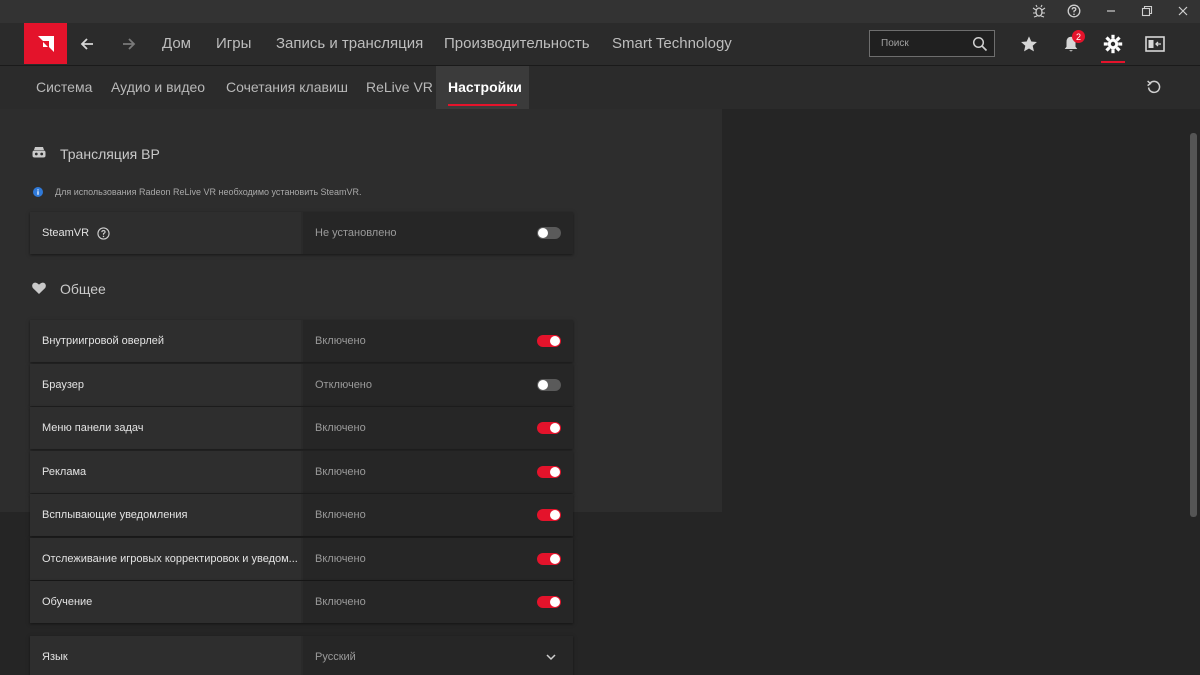 The width and height of the screenshot is (1200, 675). I want to click on setting-row-browser: Браузер Отключено, so click(301, 385).